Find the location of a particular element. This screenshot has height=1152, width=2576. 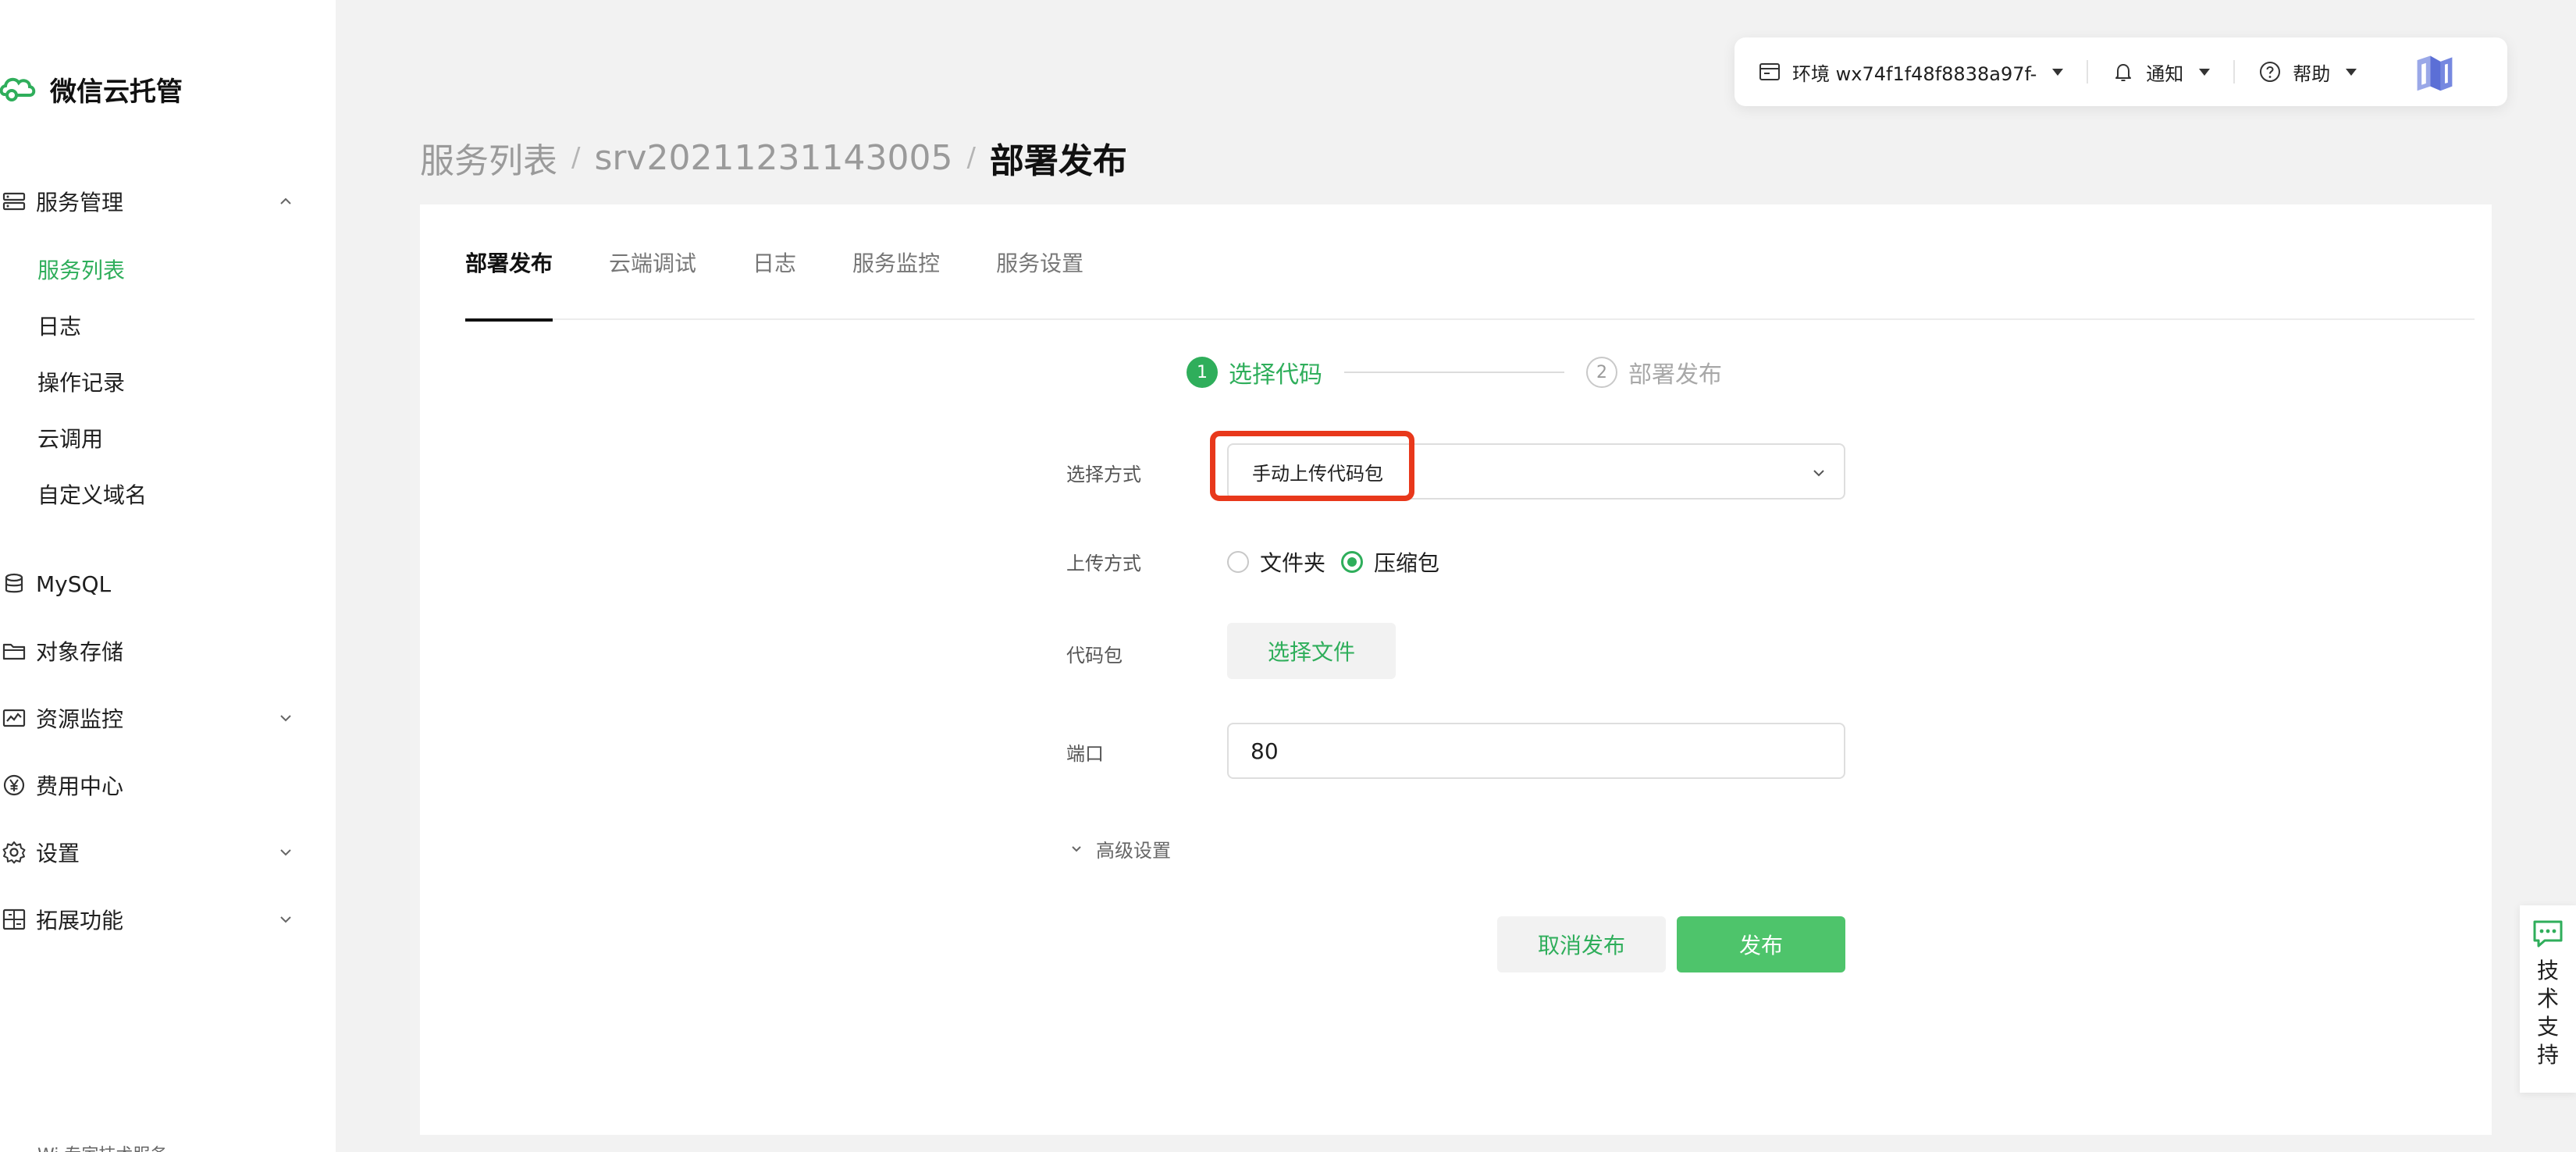

radio-zip is located at coordinates (1352, 562).